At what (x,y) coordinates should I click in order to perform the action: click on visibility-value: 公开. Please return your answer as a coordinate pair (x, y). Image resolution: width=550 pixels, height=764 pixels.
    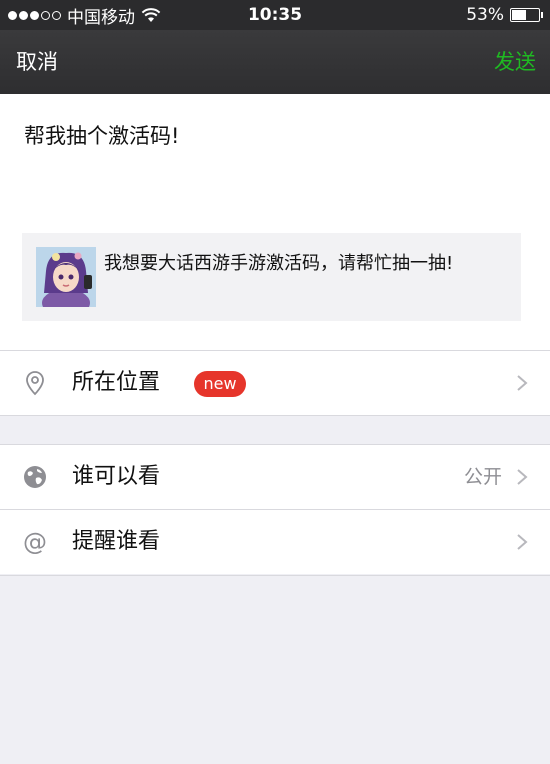
    Looking at the image, I should click on (482, 477).